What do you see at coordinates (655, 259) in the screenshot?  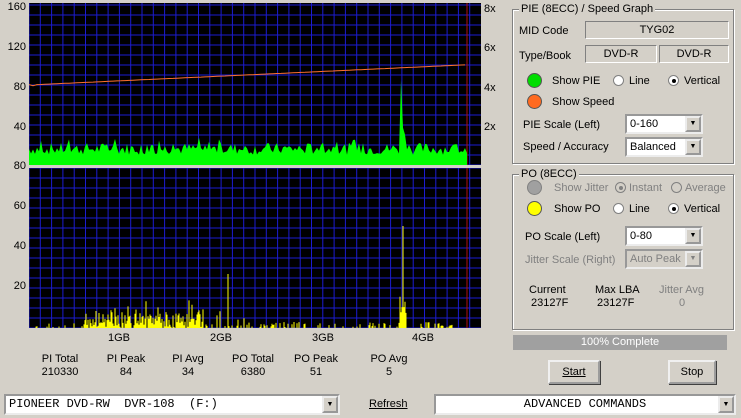 I see `jitter-scale-value: Auto Peak` at bounding box center [655, 259].